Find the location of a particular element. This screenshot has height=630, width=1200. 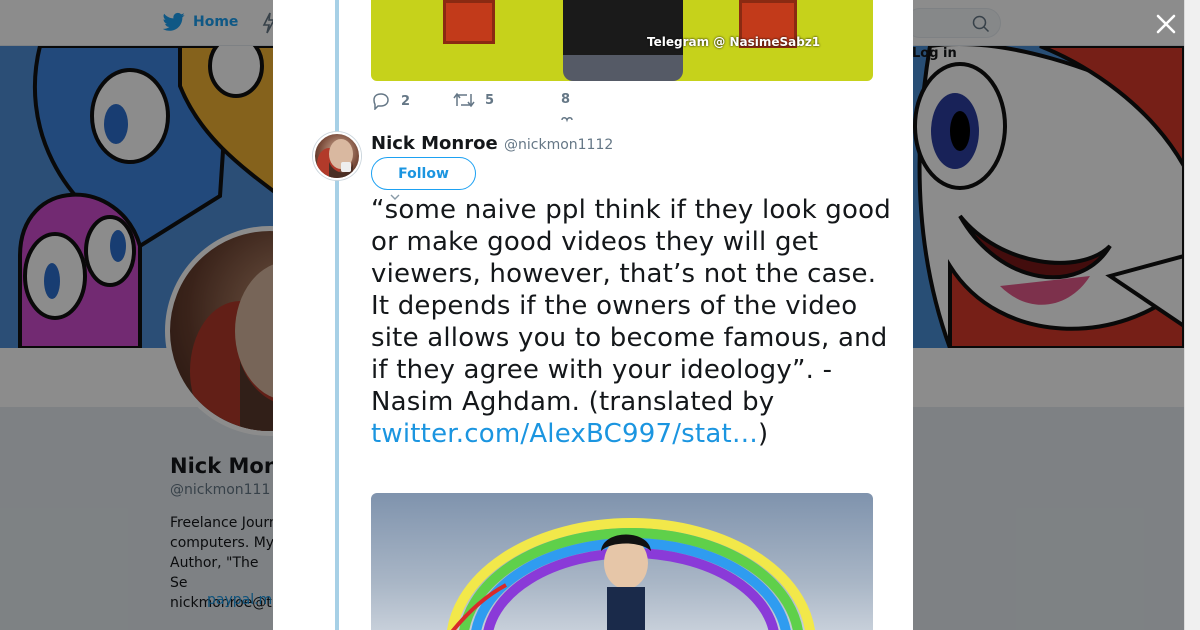

tweet-author-avatar is located at coordinates (337, 156).